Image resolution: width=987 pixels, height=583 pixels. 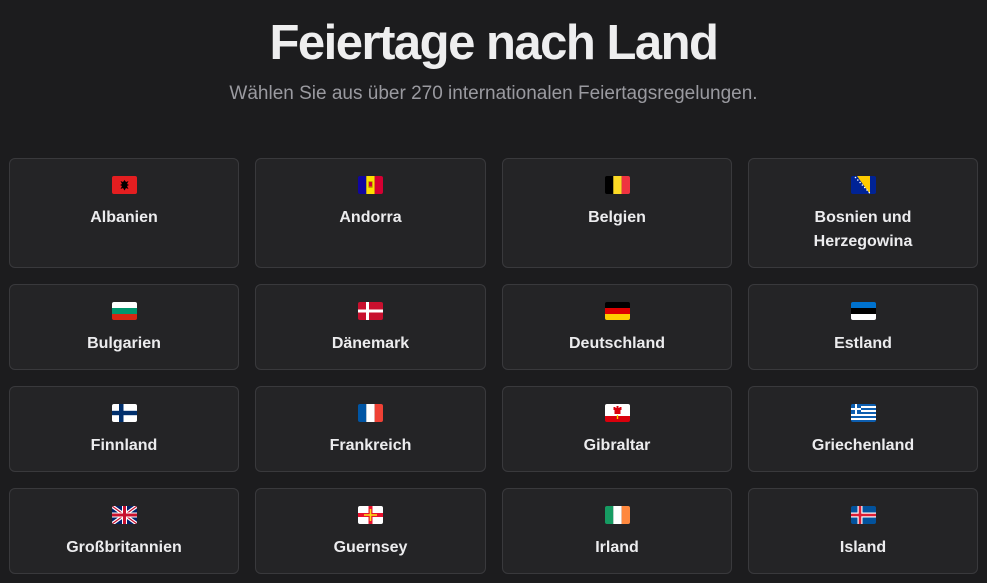 What do you see at coordinates (370, 445) in the screenshot?
I see `country-name: Frankreich` at bounding box center [370, 445].